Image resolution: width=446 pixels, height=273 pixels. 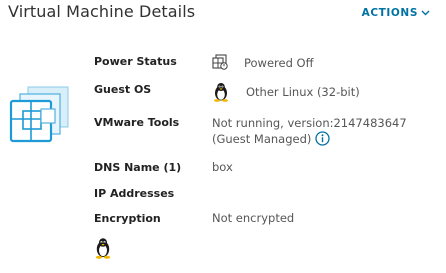 I want to click on info-icon, so click(x=323, y=140).